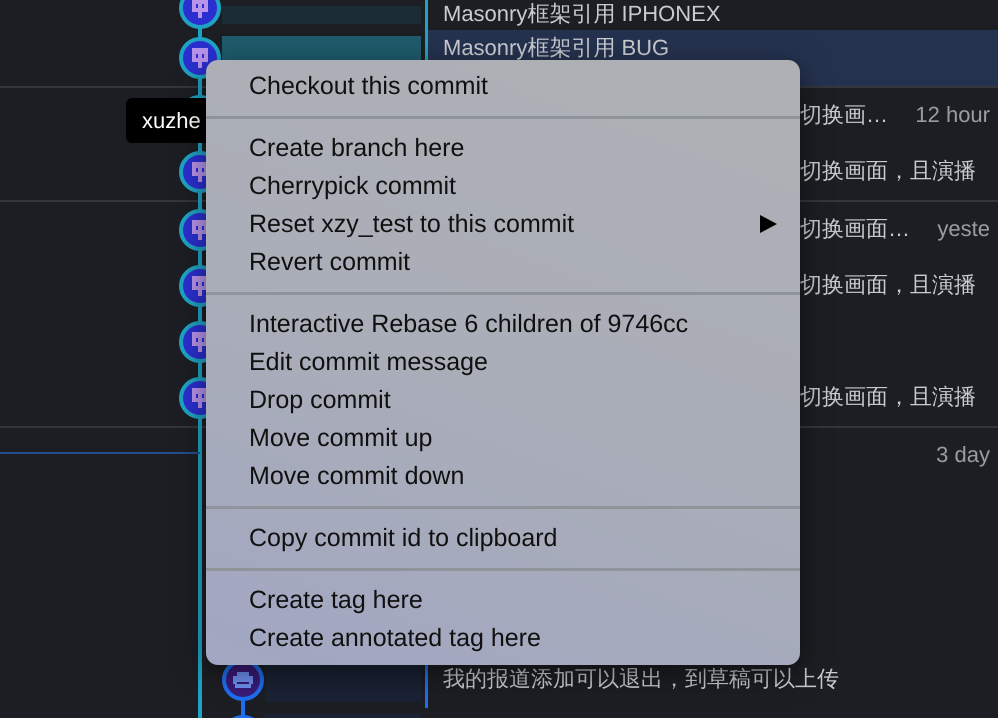 This screenshot has width=998, height=718. What do you see at coordinates (641, 679) in the screenshot?
I see `commit-message: 我的报道添加可以退出，到草稿可以上传` at bounding box center [641, 679].